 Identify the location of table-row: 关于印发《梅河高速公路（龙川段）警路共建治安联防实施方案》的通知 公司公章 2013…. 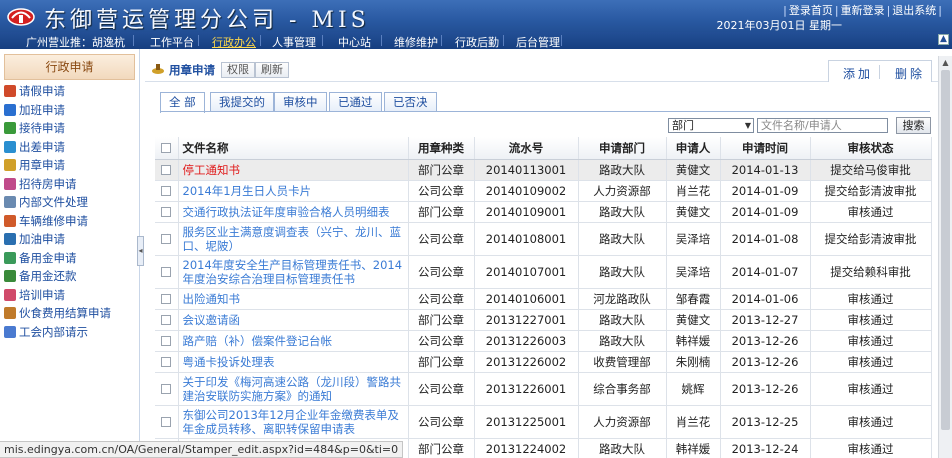
(543, 389).